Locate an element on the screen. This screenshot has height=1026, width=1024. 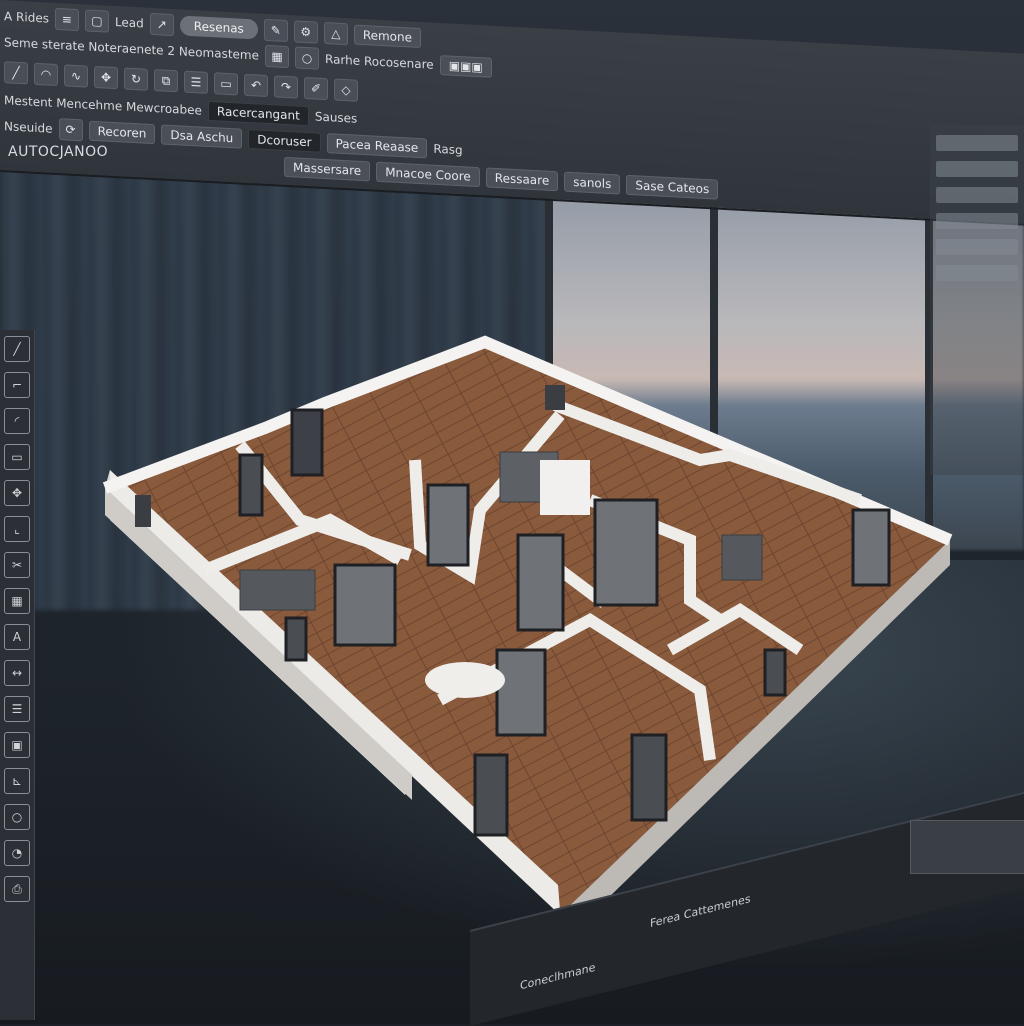
mini-info-panel is located at coordinates (967, 847).